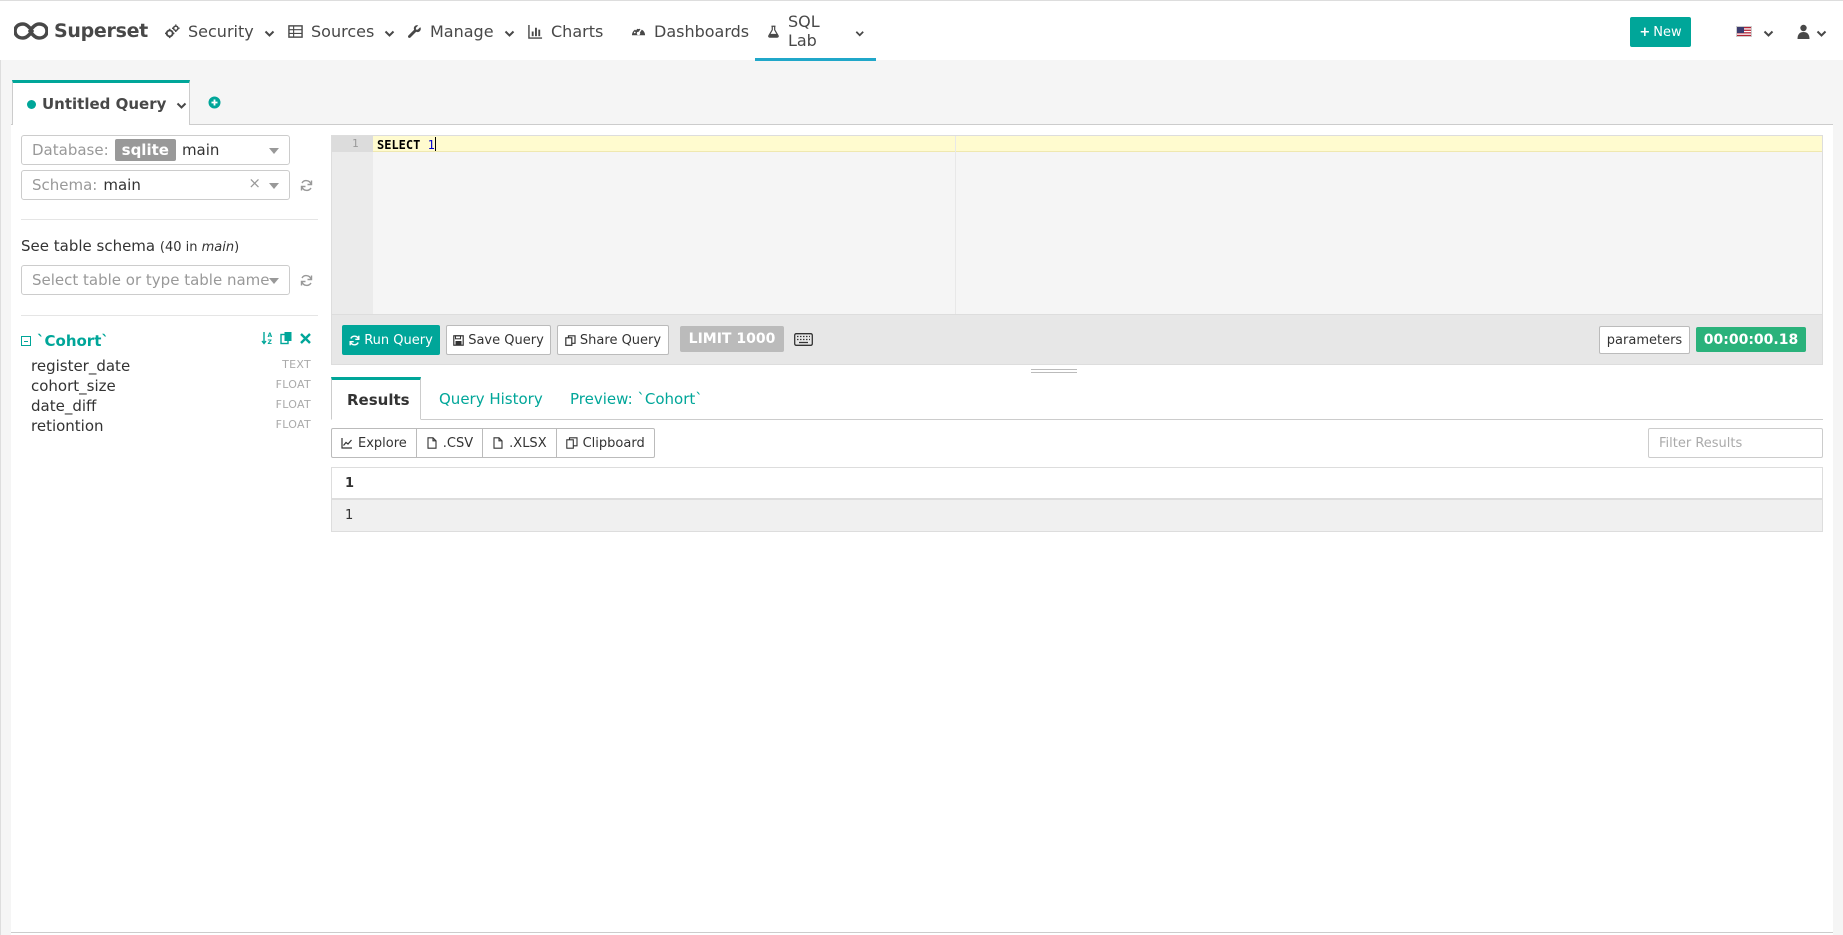 The height and width of the screenshot is (935, 1843). Describe the element at coordinates (458, 443) in the screenshot. I see `csv-label: .CSV` at that location.